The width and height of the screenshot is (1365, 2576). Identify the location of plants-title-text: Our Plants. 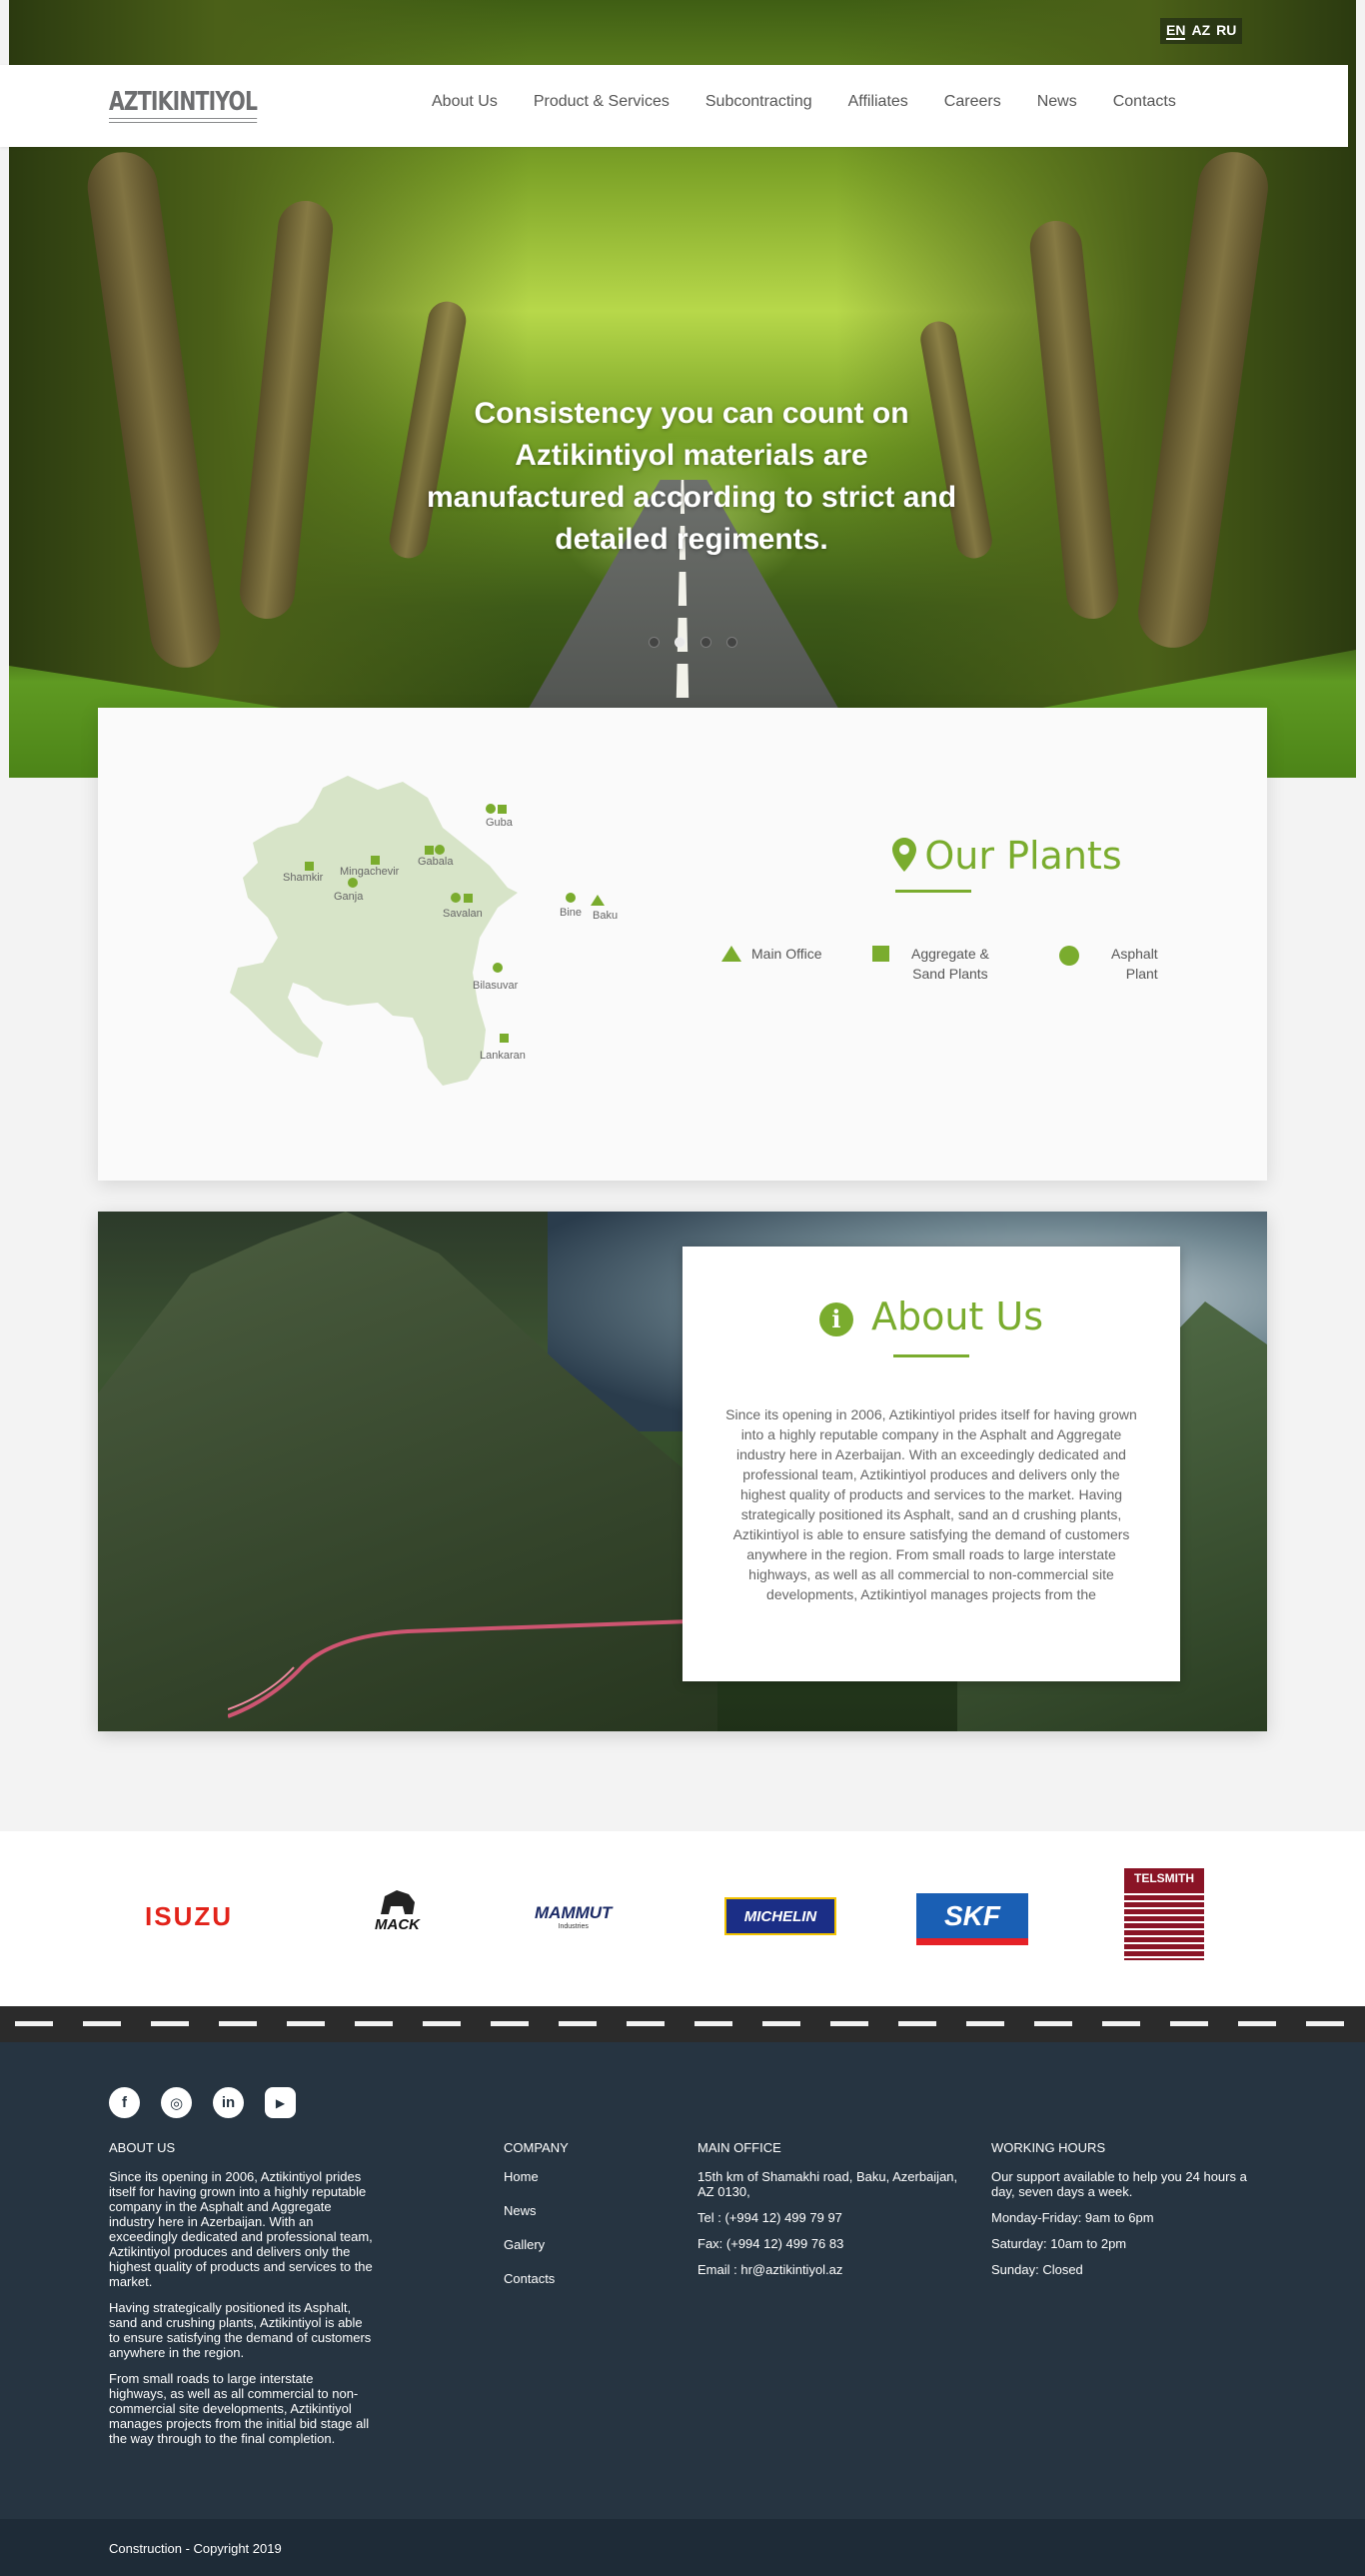
(1023, 856).